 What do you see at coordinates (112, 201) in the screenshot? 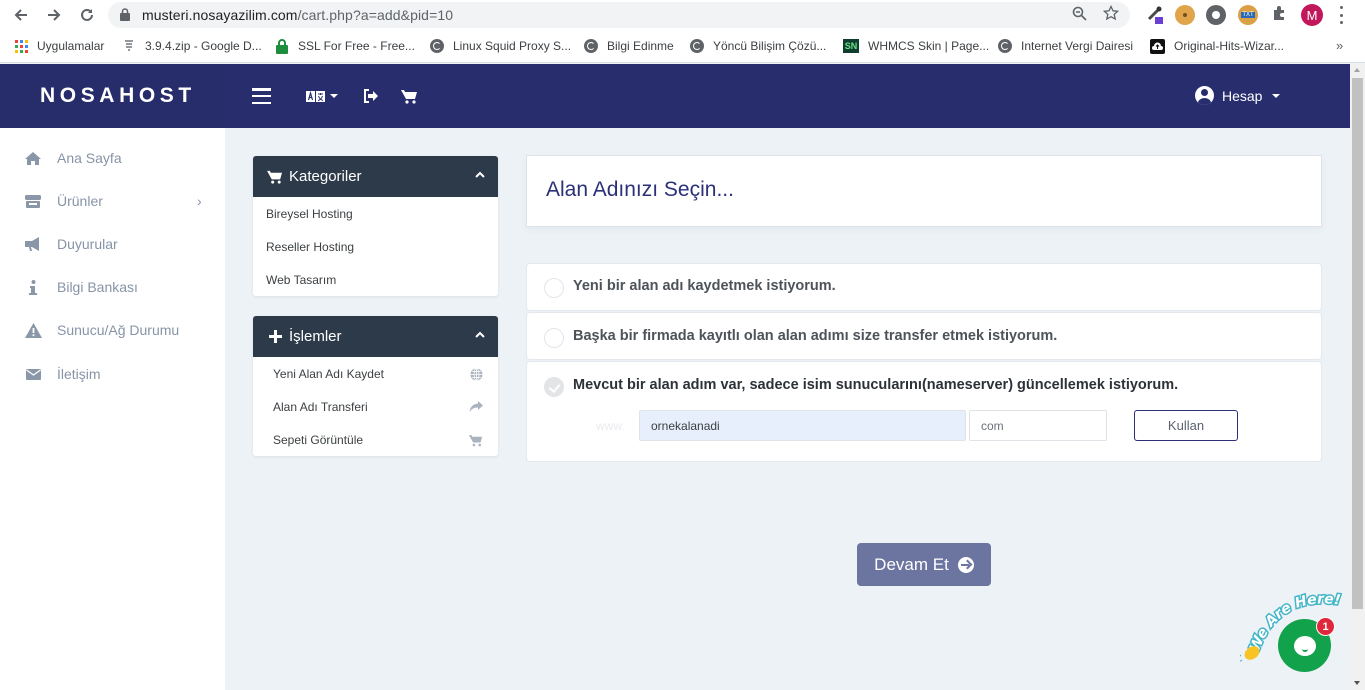
I see `sidebar-item-products: Ürünler ›` at bounding box center [112, 201].